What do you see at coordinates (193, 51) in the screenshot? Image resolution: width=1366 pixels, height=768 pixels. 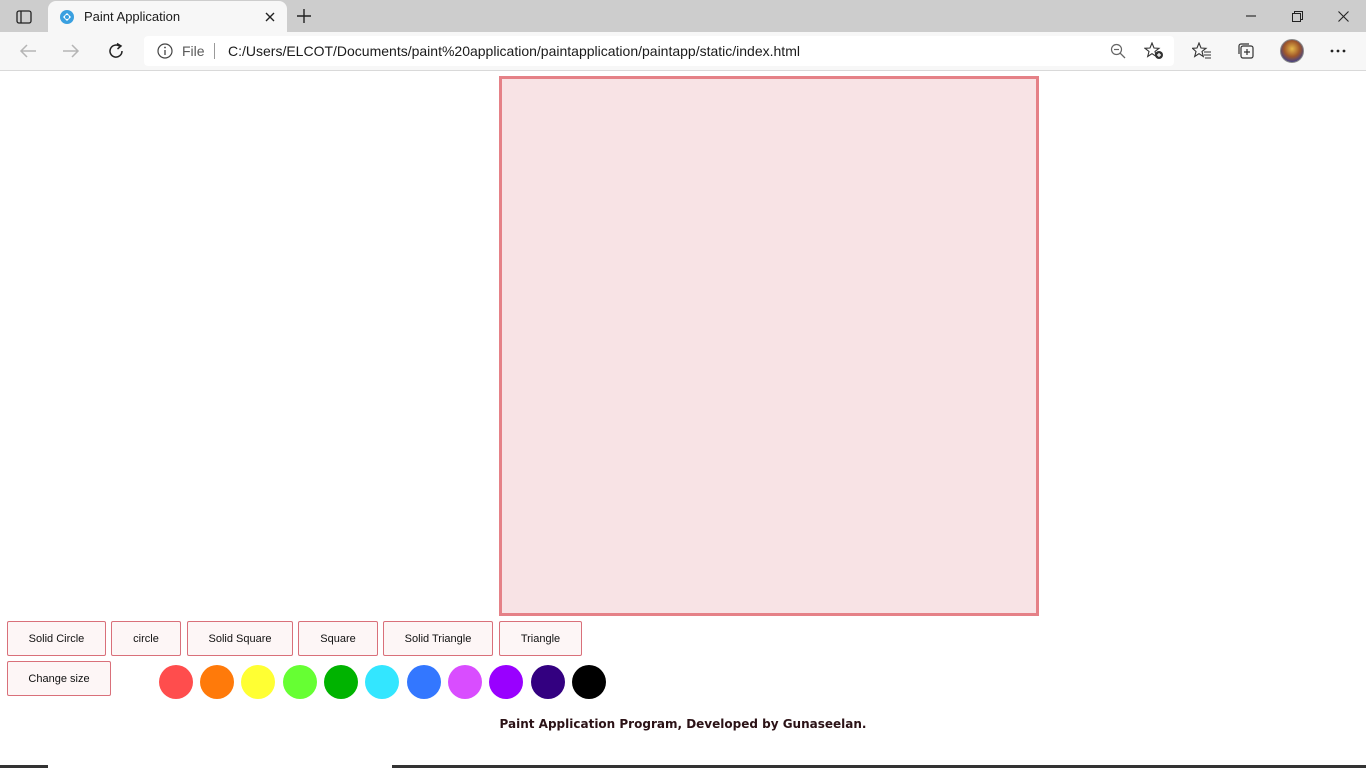 I see `scheme-label: File` at bounding box center [193, 51].